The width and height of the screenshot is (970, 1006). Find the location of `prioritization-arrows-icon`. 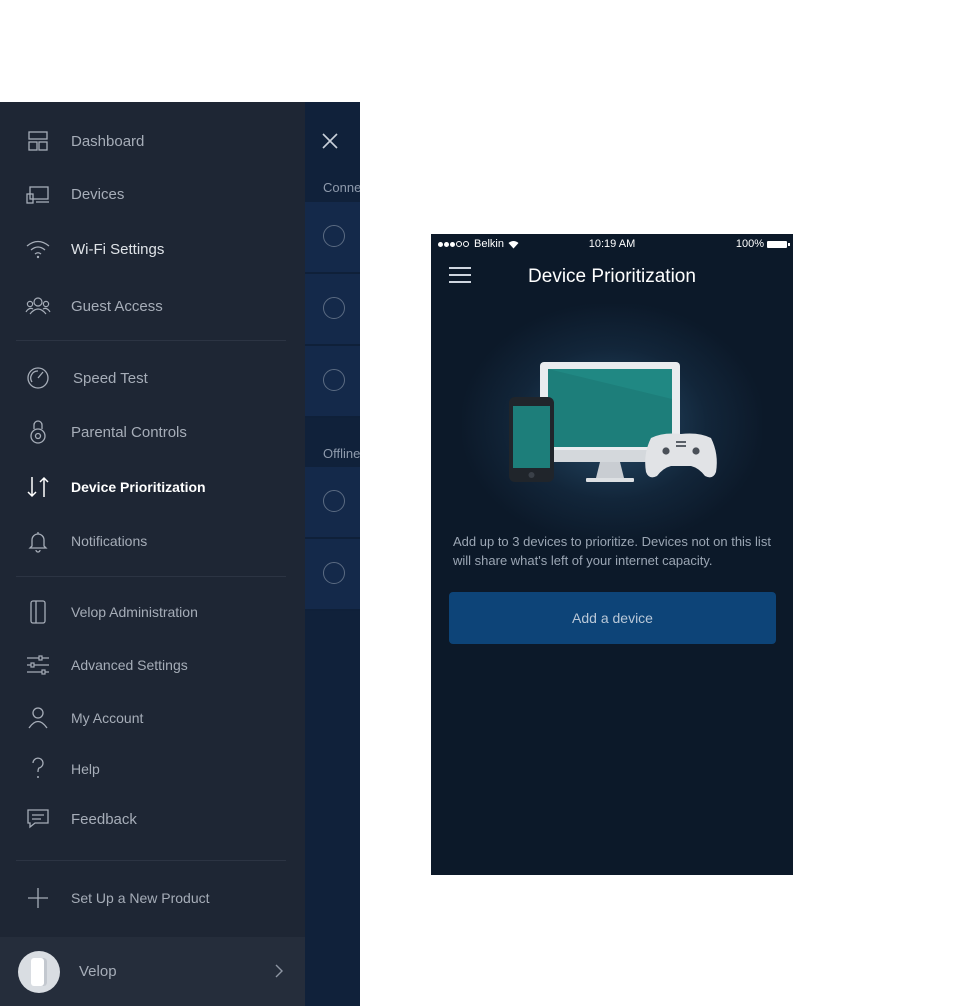

prioritization-arrows-icon is located at coordinates (38, 487).